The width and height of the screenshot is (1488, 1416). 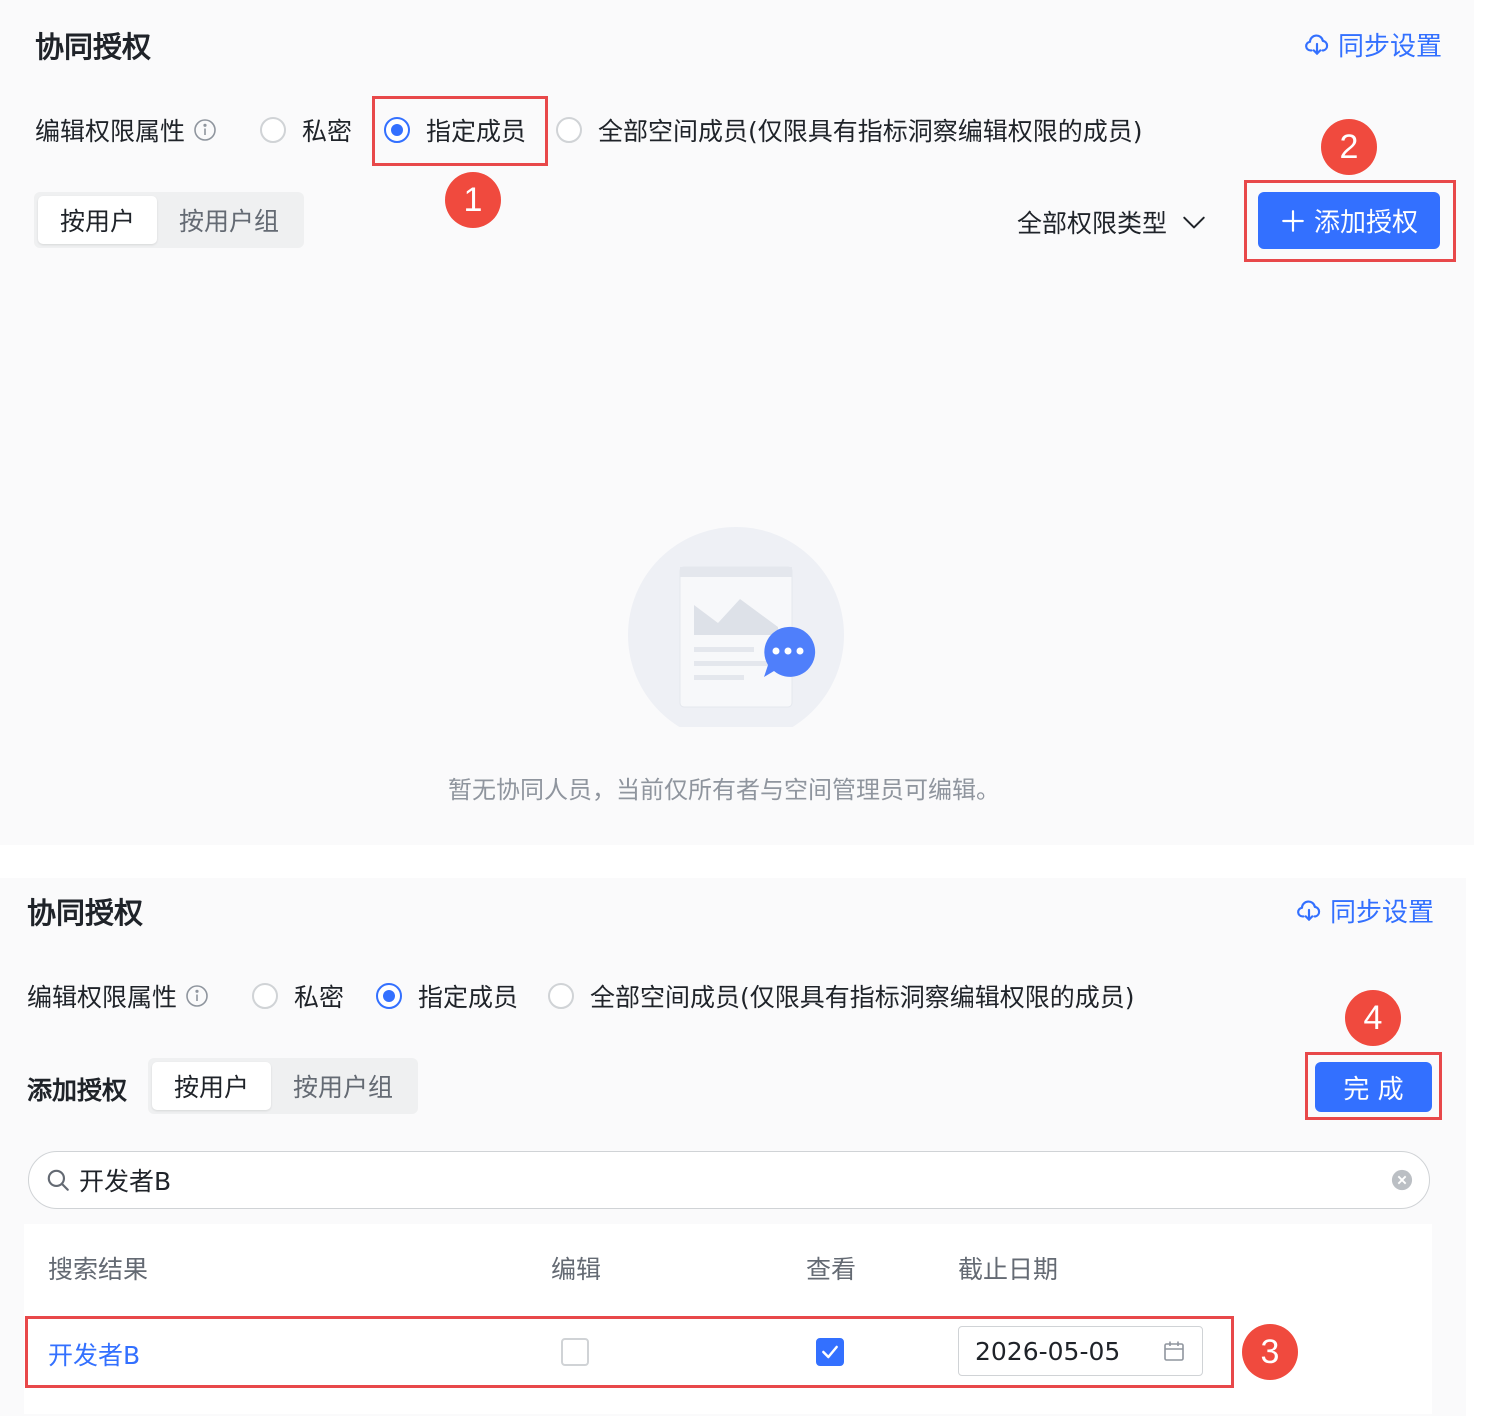 I want to click on permission-type-dropdown: 全部权限类型, so click(x=1112, y=222).